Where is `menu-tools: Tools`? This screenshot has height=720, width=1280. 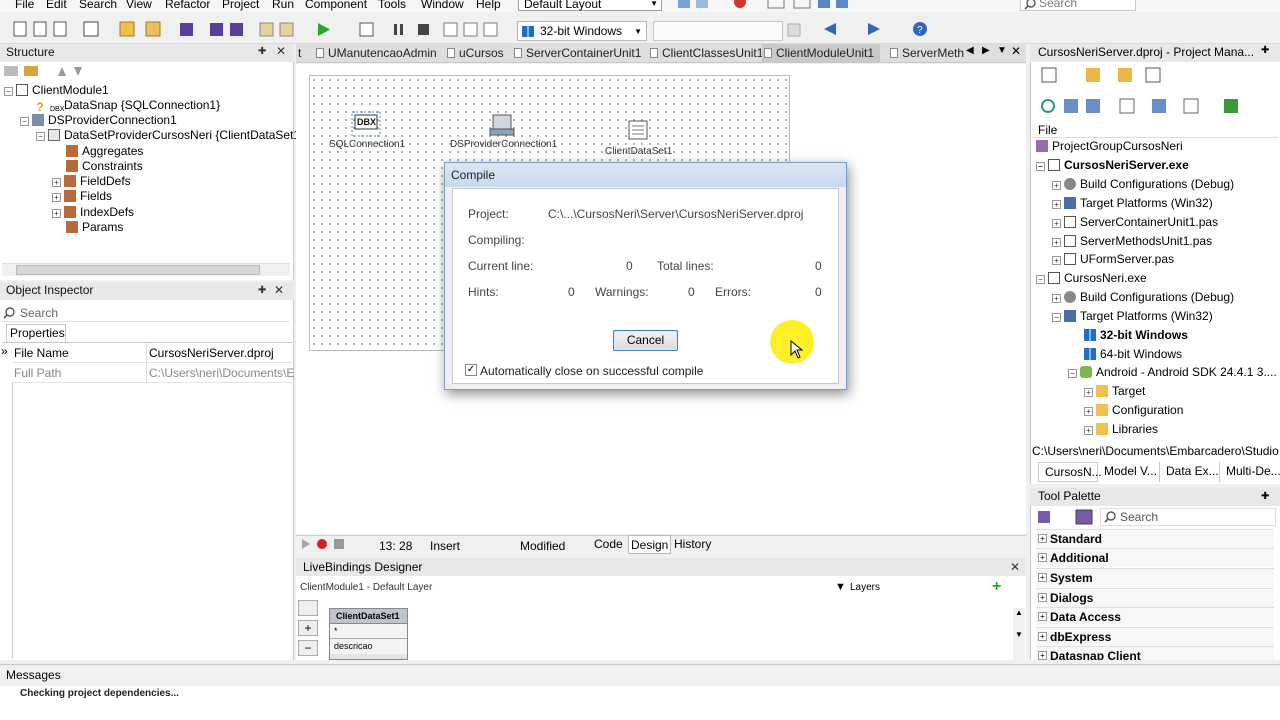 menu-tools: Tools is located at coordinates (392, 5).